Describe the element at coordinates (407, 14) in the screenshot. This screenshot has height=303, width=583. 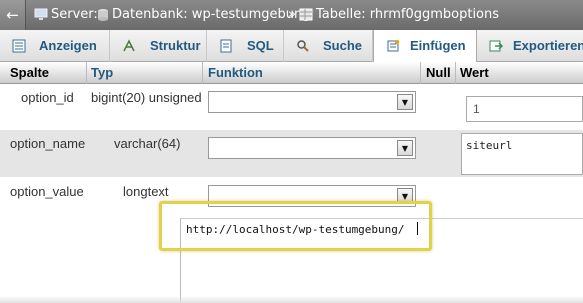
I see `breadcrumb-table: Tabelle: rhrmf0ggmboptions` at that location.